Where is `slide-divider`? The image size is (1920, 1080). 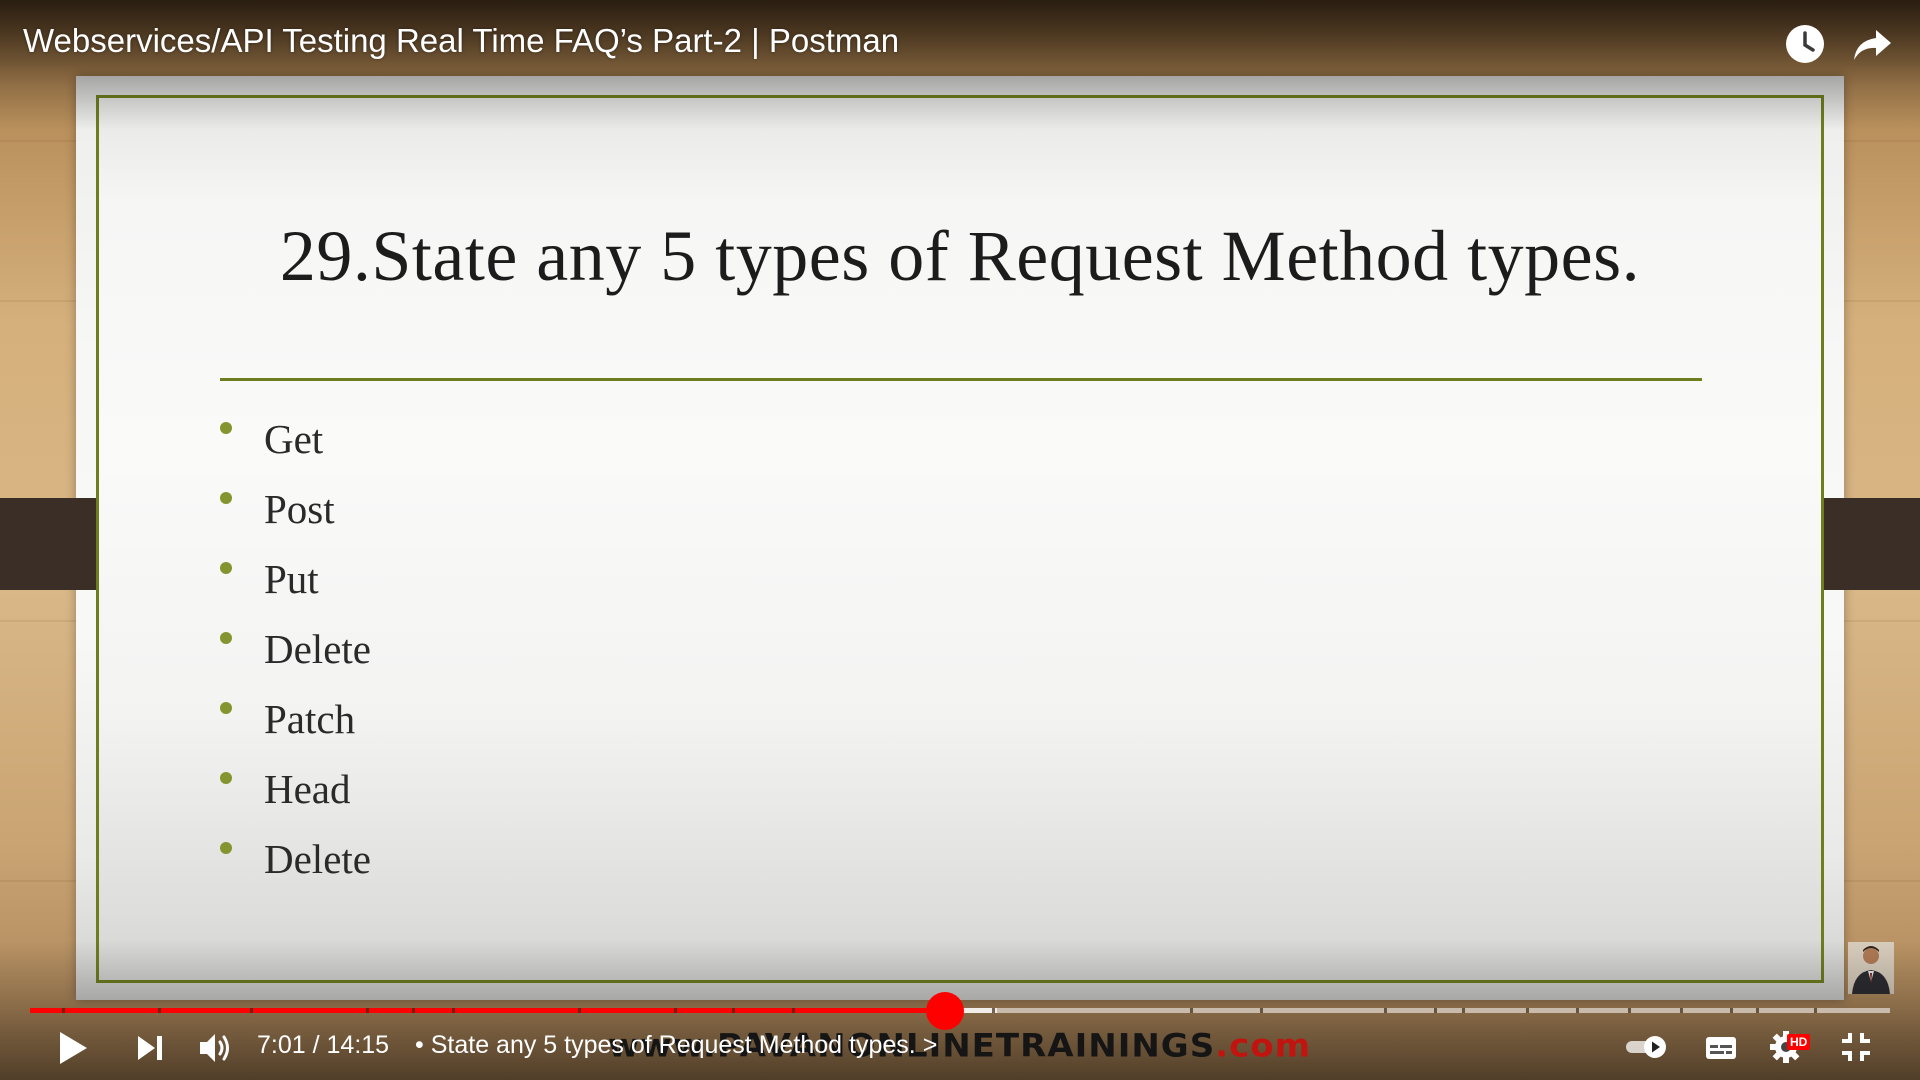 slide-divider is located at coordinates (961, 379).